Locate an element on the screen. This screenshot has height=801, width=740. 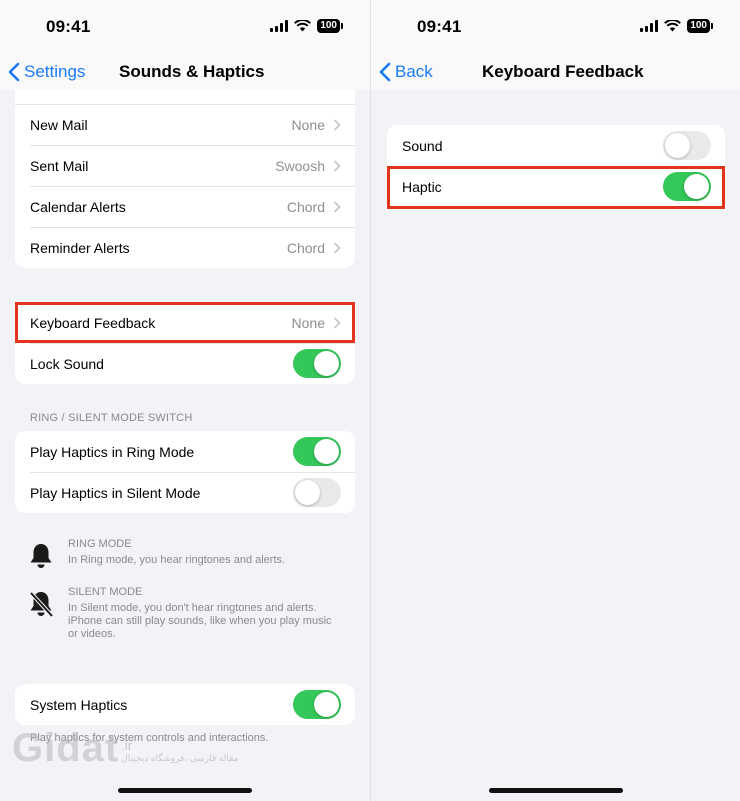
info-title: RING MODE is located at coordinates (100, 544).